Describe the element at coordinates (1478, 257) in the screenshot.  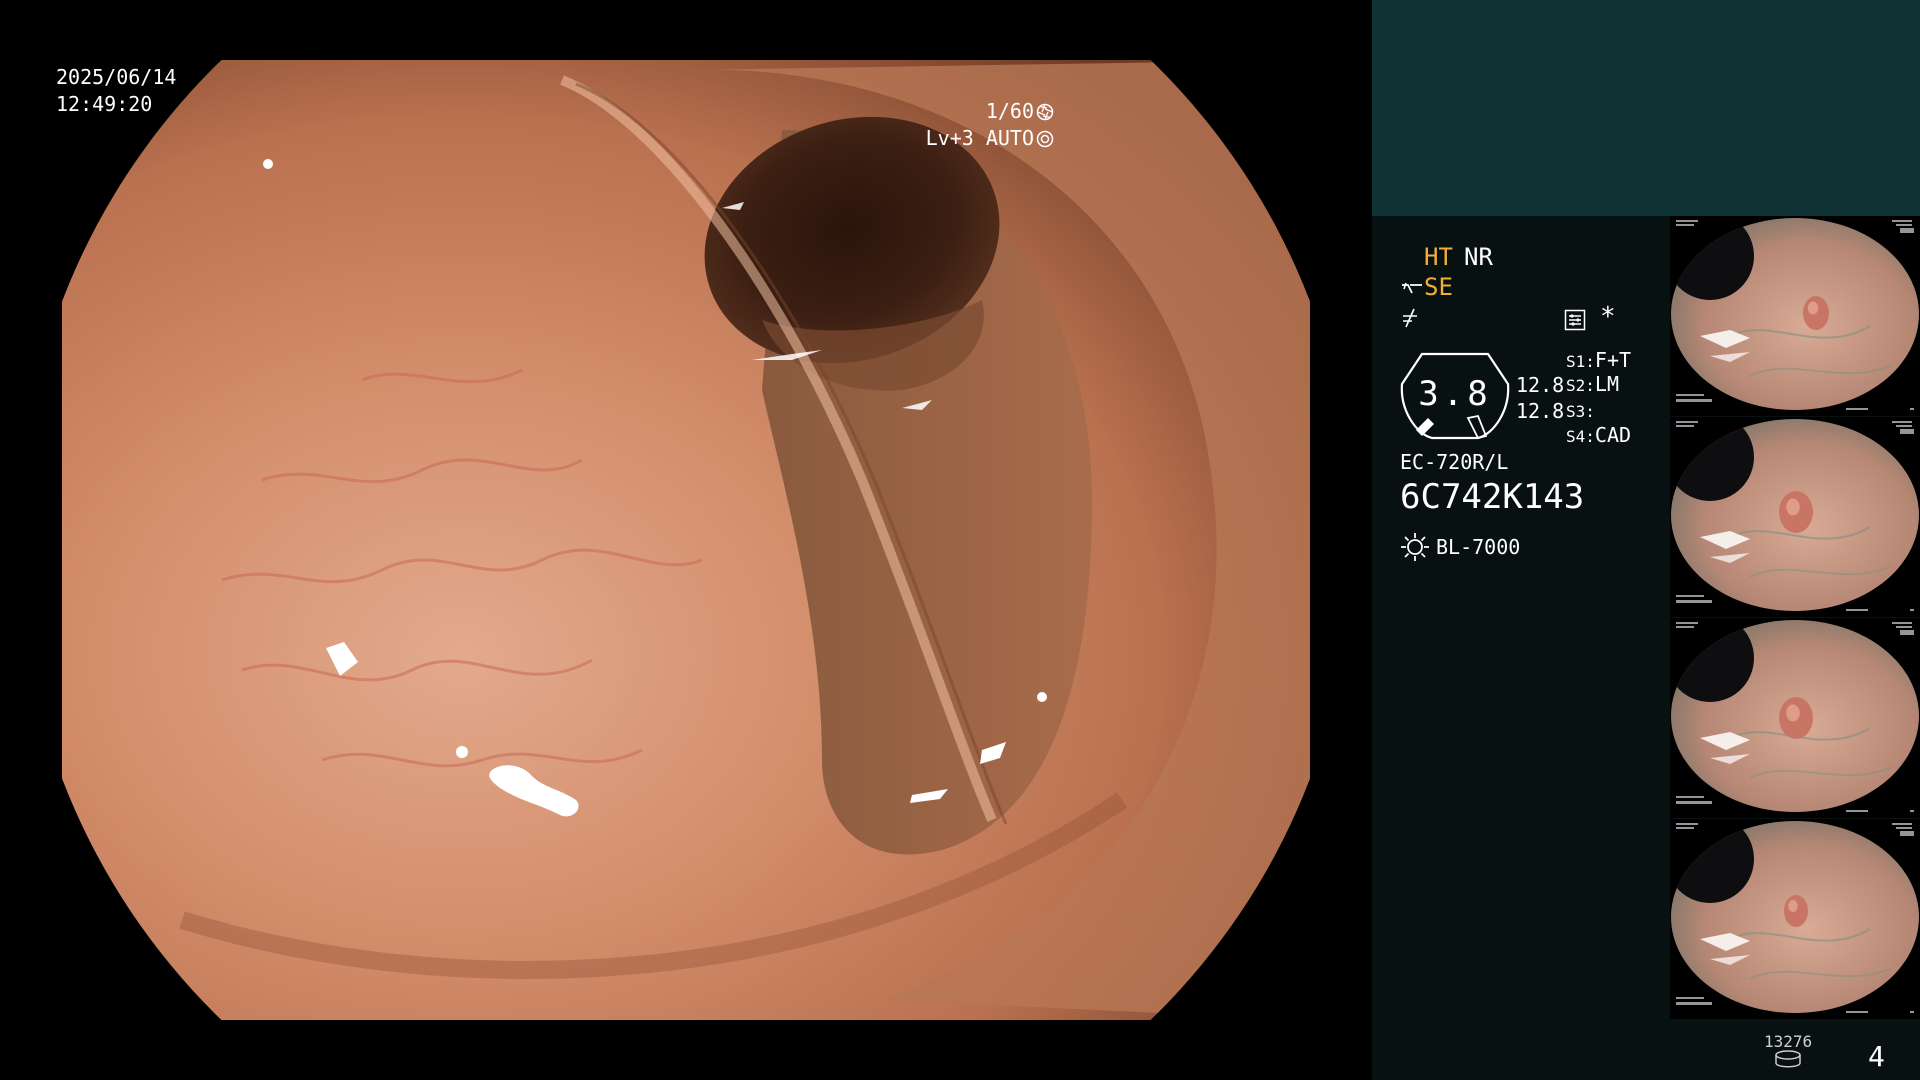
I see `nr-indicator: NR` at that location.